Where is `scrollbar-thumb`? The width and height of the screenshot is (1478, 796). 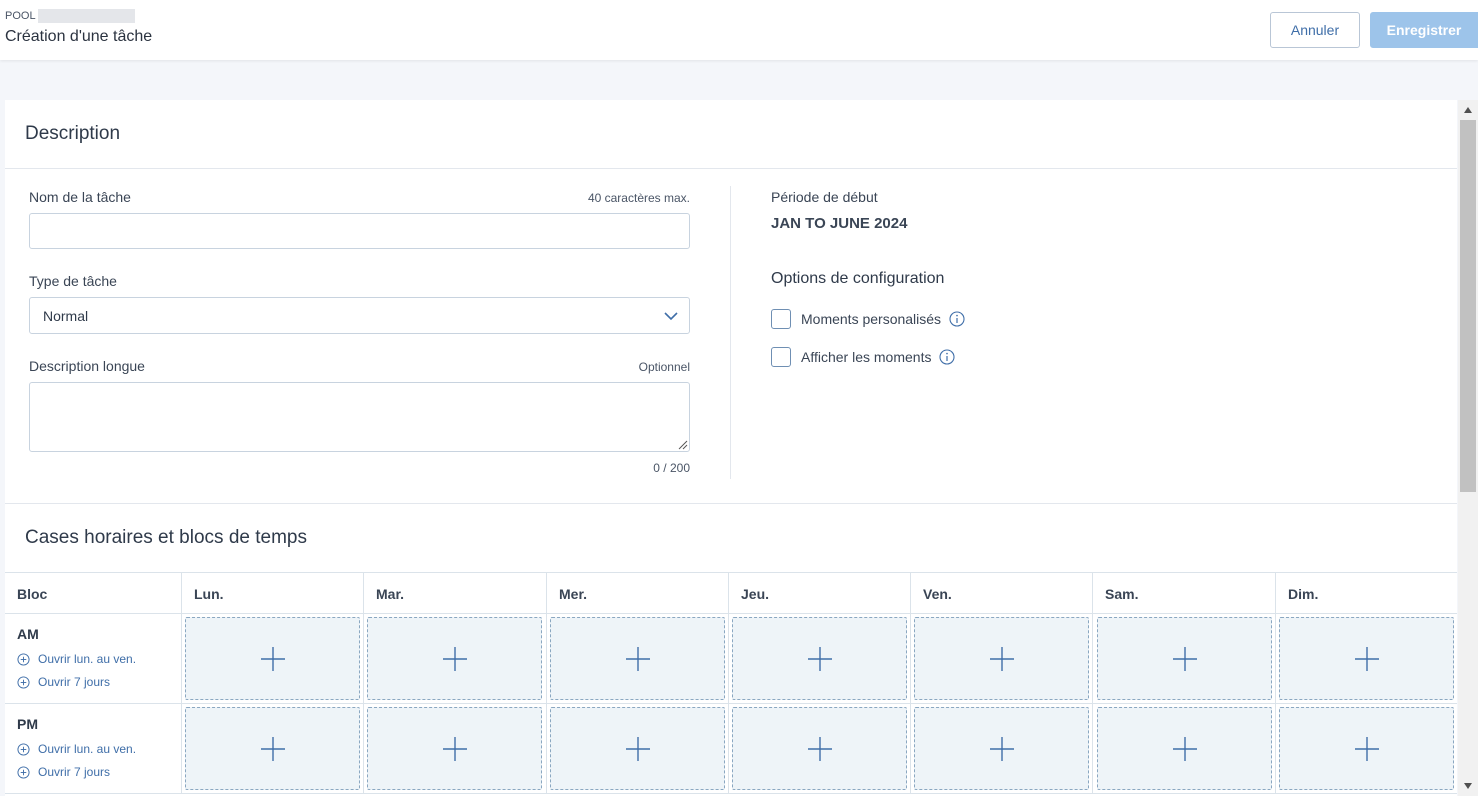
scrollbar-thumb is located at coordinates (1468, 306).